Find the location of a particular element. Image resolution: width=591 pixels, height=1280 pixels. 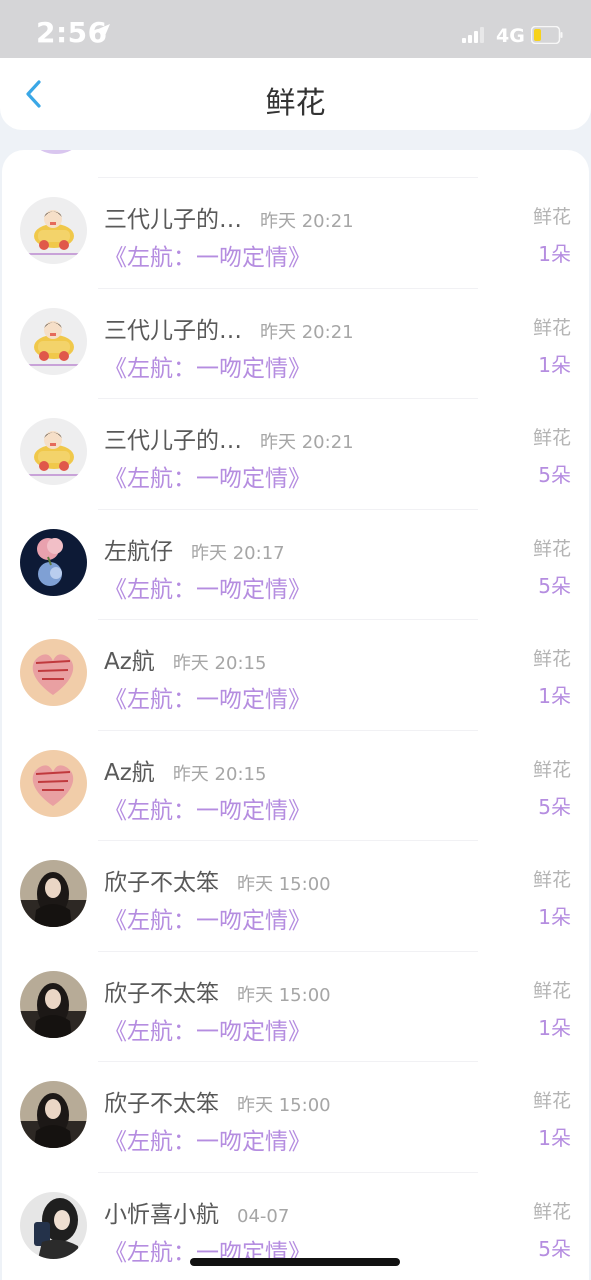

row-header: 左航仔 昨天 20:17 is located at coordinates (194, 549).